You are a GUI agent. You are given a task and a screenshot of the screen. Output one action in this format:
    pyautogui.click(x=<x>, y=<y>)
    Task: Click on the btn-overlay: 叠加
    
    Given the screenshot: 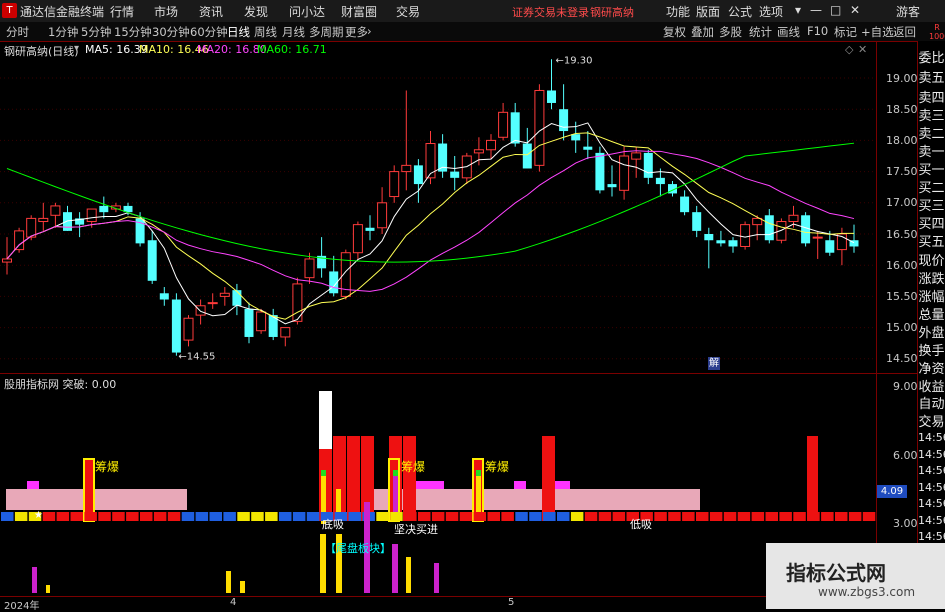 What is the action you would take?
    pyautogui.click(x=702, y=32)
    